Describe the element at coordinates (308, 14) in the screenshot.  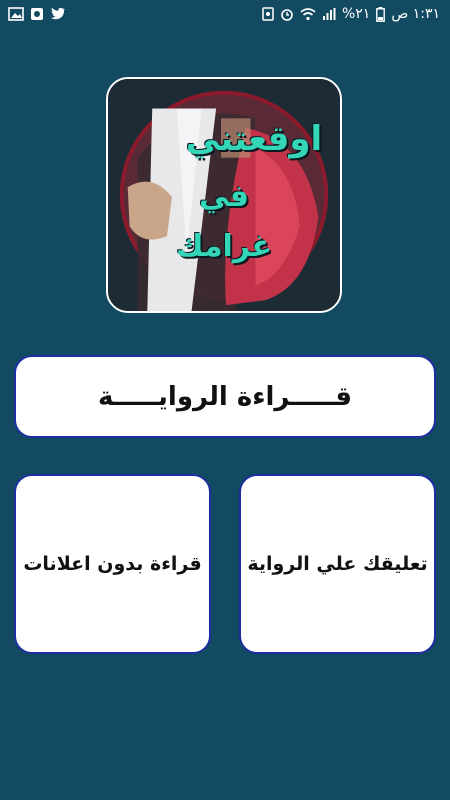
I see `wifi-icon` at that location.